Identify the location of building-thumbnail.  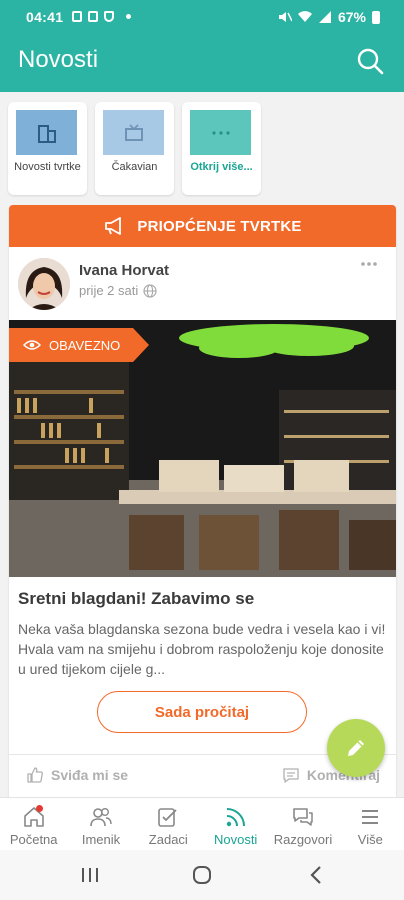
(46, 132).